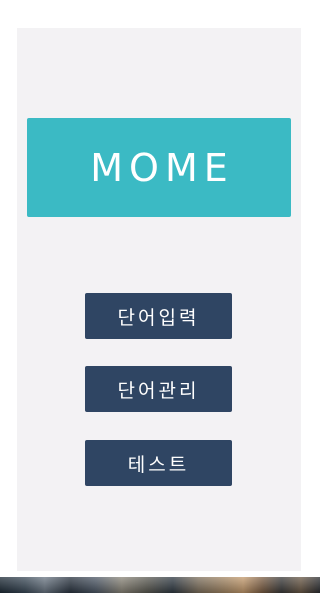 This screenshot has height=593, width=320. Describe the element at coordinates (158, 463) in the screenshot. I see `test-button: 테스트` at that location.